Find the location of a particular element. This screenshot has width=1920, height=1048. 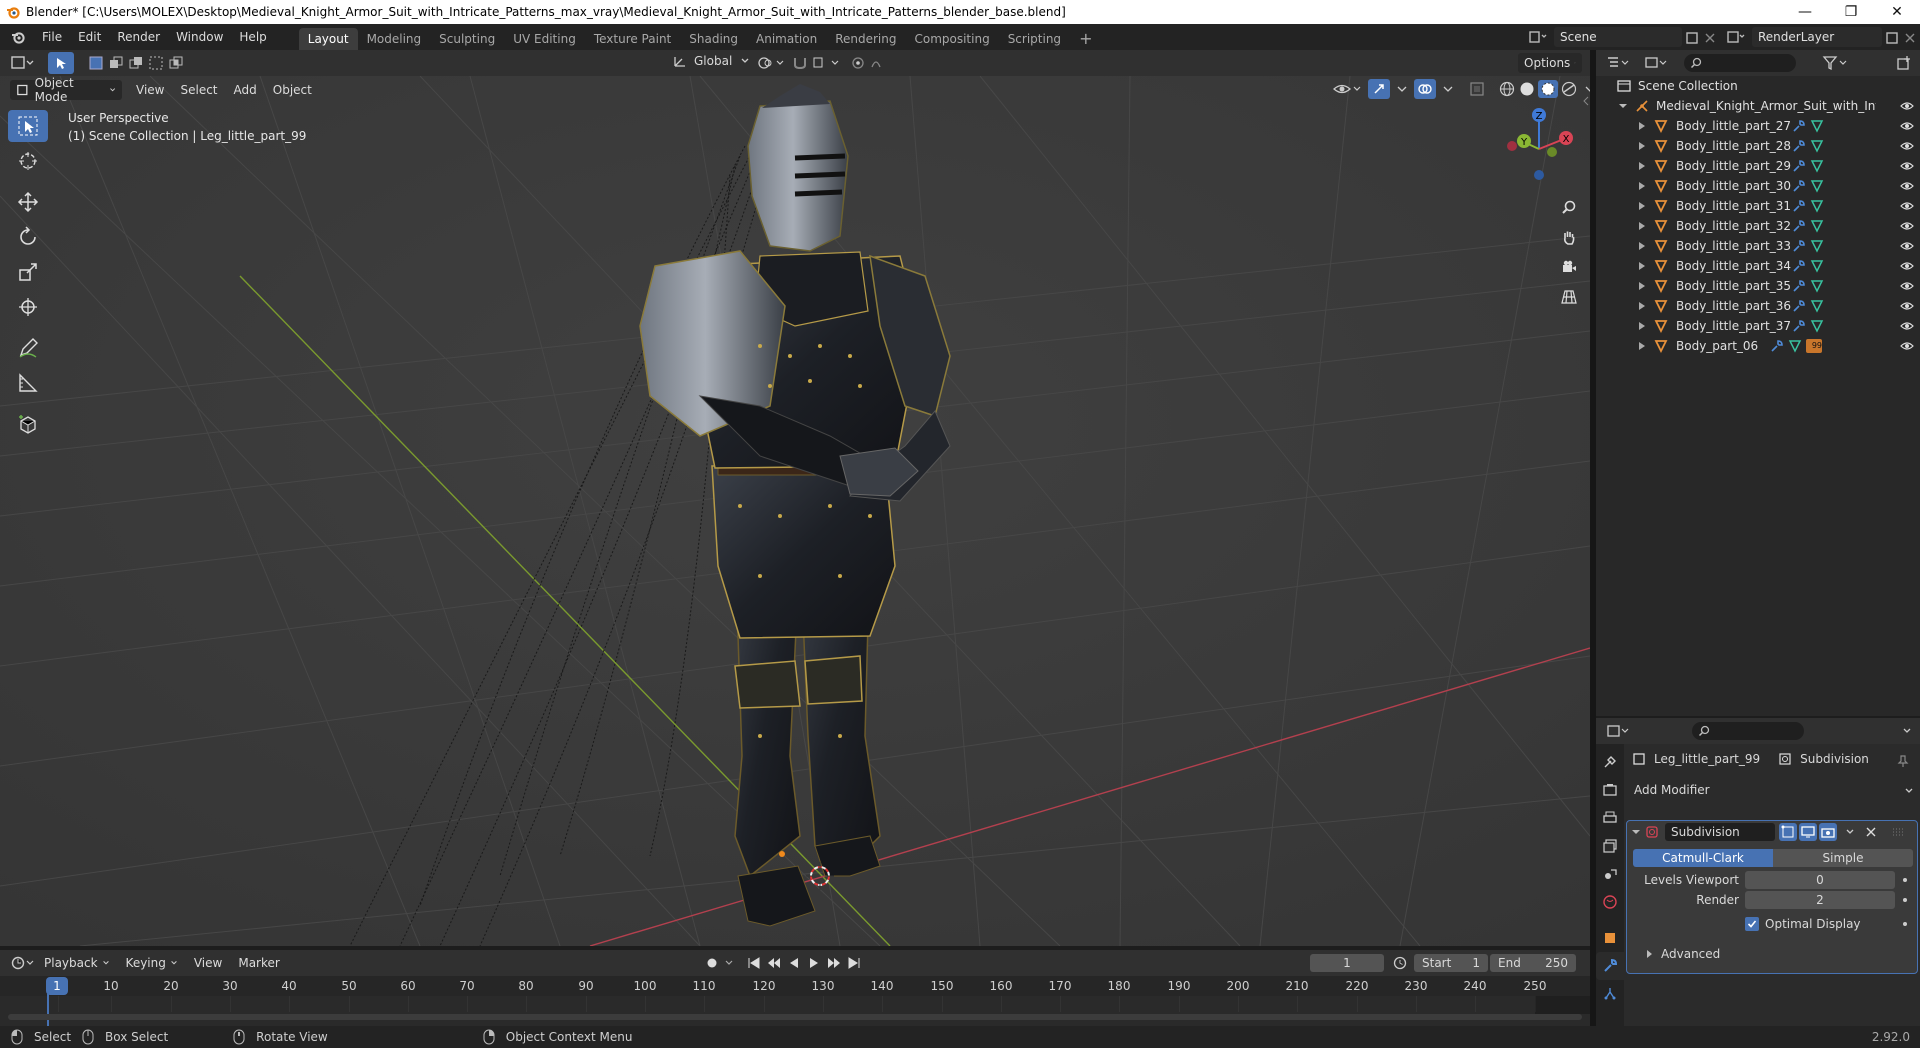

scene-name-field: Scene is located at coordinates (1618, 37).